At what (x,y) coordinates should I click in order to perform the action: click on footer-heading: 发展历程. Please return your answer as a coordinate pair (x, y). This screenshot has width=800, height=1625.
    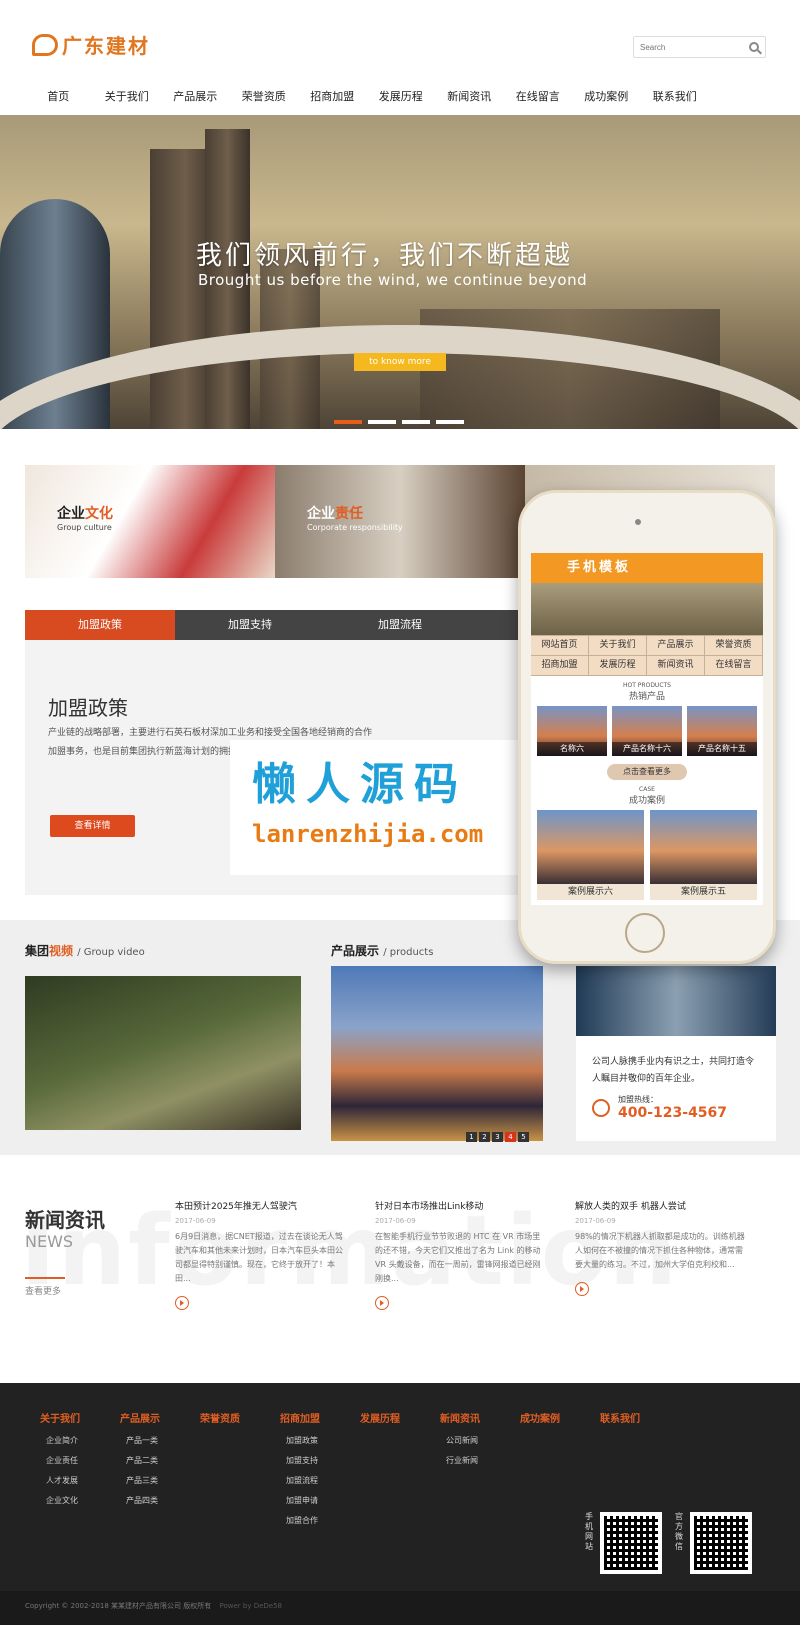
    Looking at the image, I should click on (398, 1417).